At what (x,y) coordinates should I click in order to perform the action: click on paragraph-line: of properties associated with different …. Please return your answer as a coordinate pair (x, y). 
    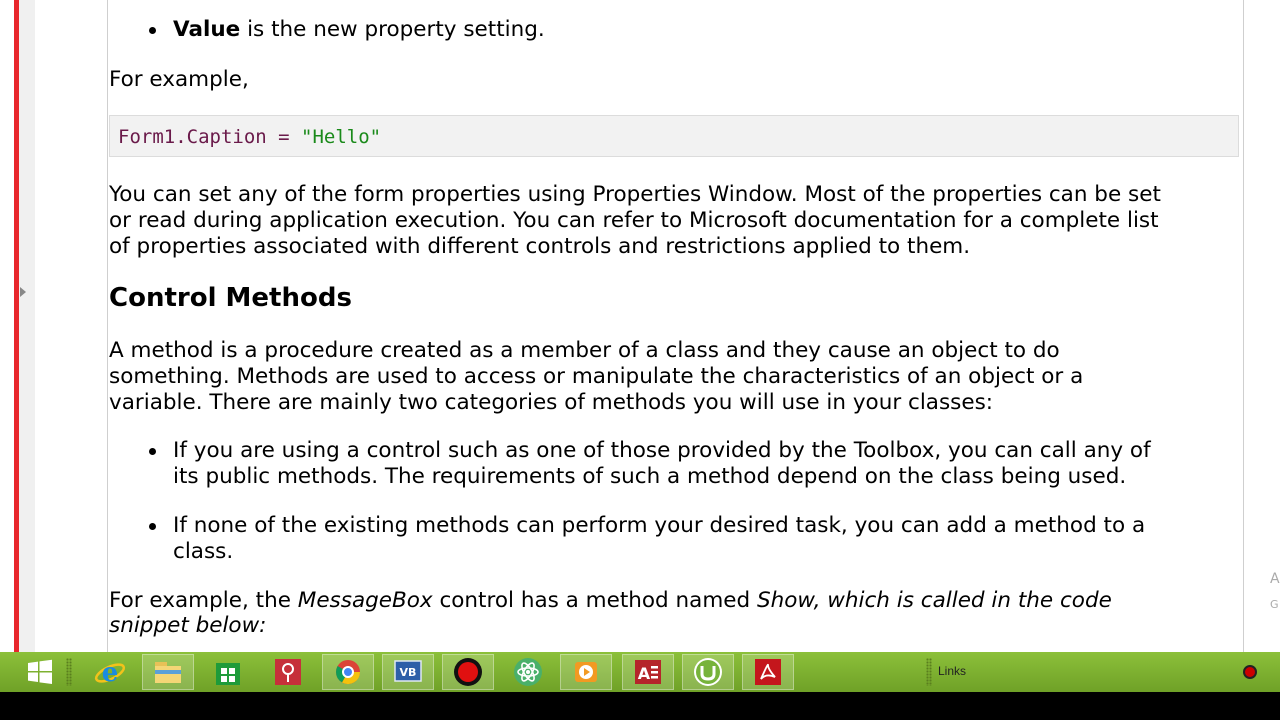
    Looking at the image, I should click on (540, 246).